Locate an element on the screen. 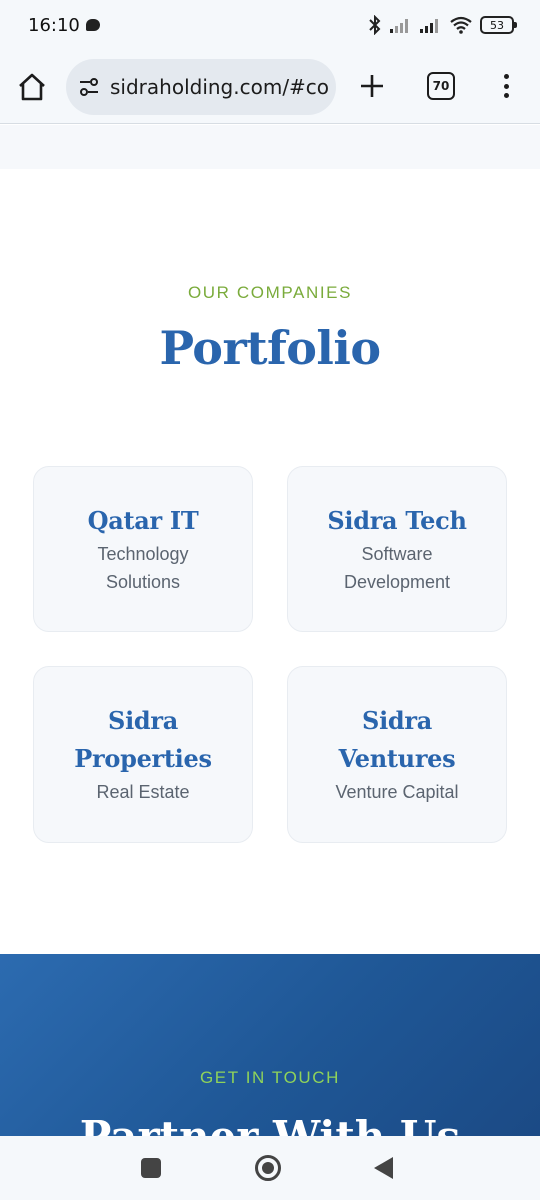 This screenshot has width=540, height=1200. previous-section-strip is located at coordinates (270, 147).